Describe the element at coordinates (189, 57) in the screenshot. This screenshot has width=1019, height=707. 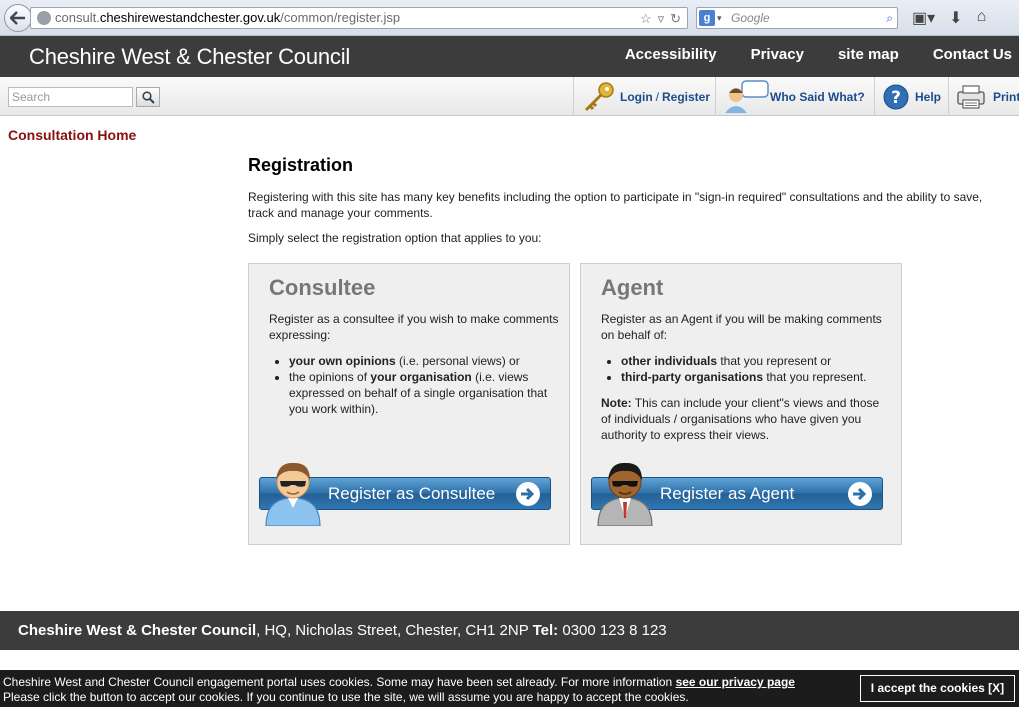
I see `site-title: Cheshire West & Chester Council` at that location.